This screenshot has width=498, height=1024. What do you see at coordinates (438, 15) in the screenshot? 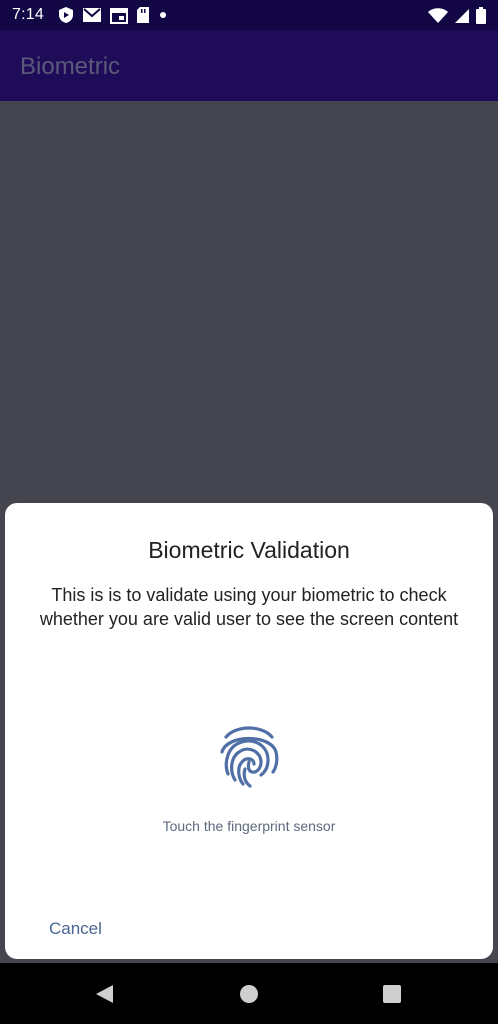
I see `wifi-icon` at bounding box center [438, 15].